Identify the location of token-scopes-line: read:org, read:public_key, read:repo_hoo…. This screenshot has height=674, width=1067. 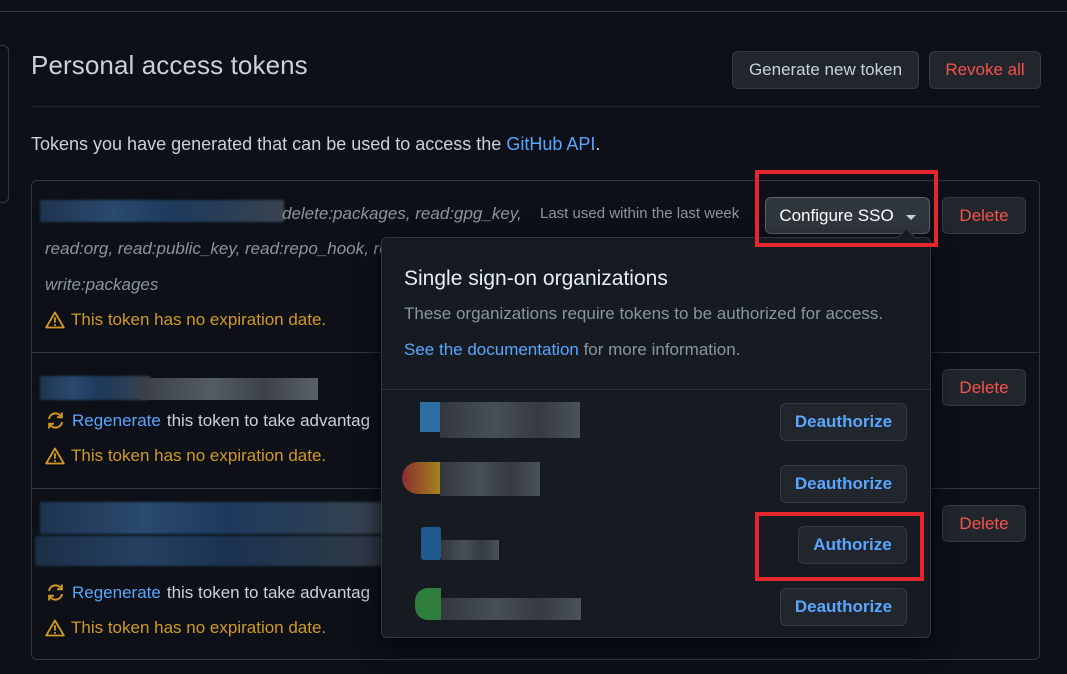
(214, 248).